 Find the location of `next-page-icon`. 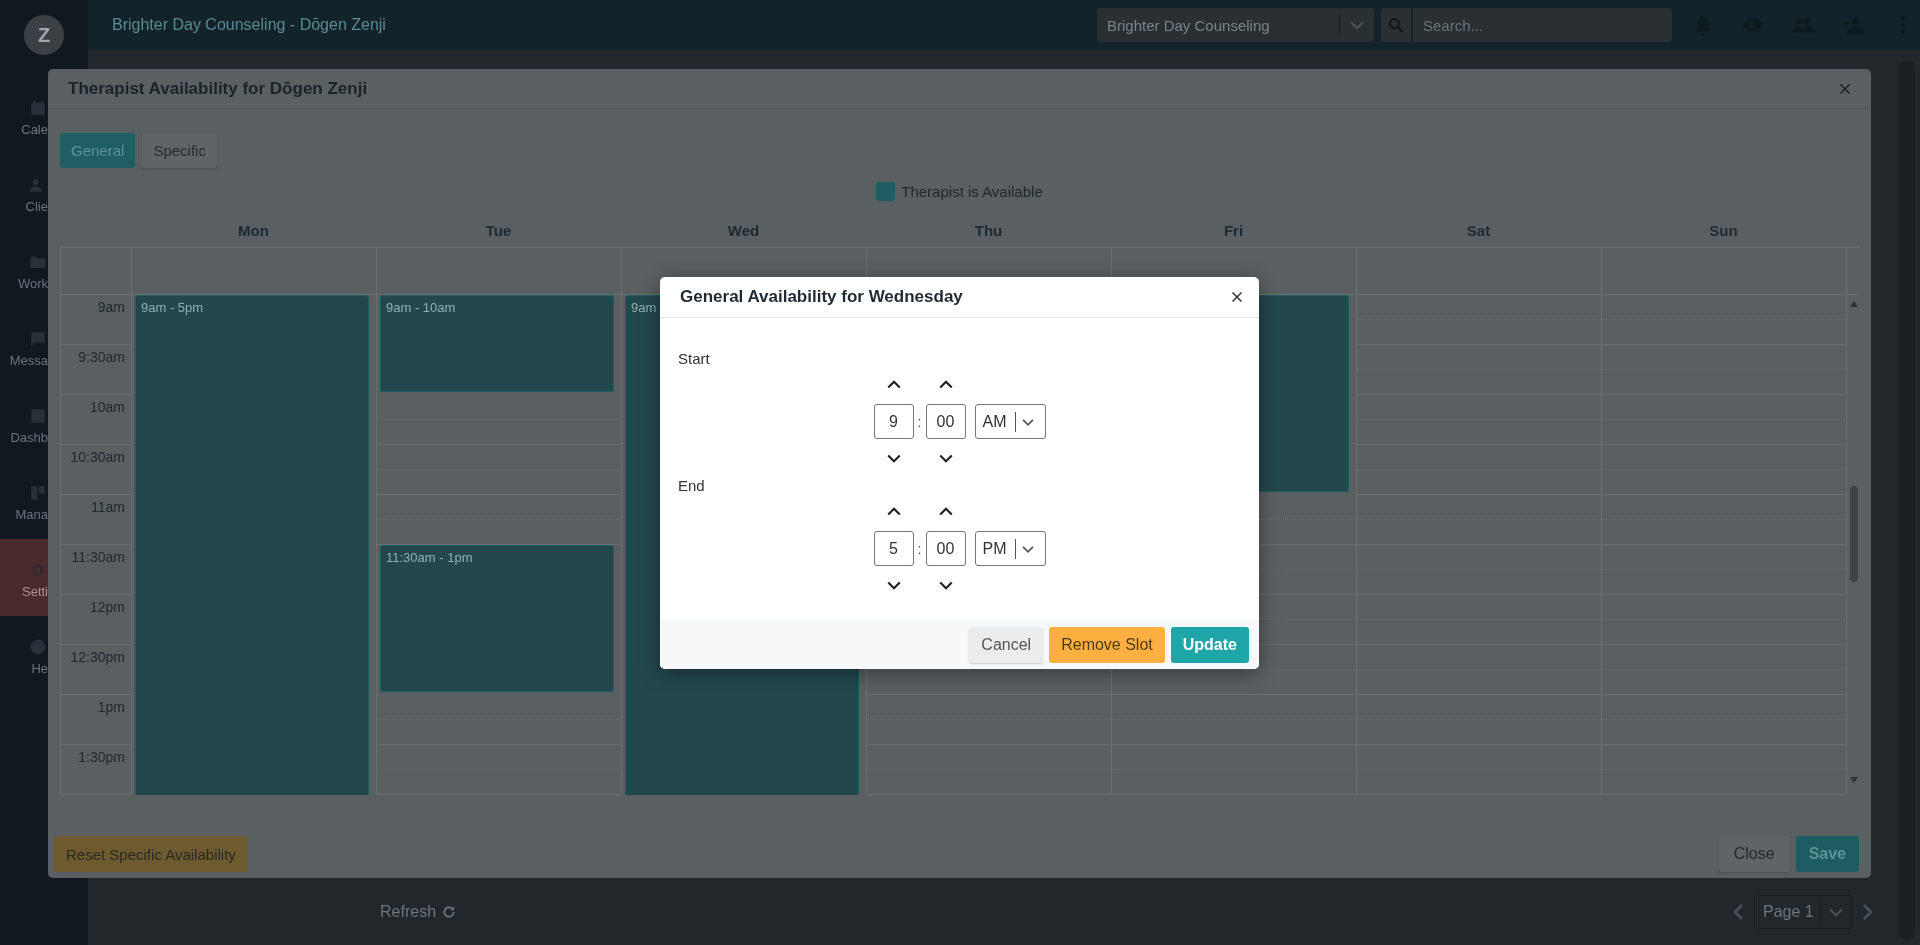

next-page-icon is located at coordinates (1867, 911).